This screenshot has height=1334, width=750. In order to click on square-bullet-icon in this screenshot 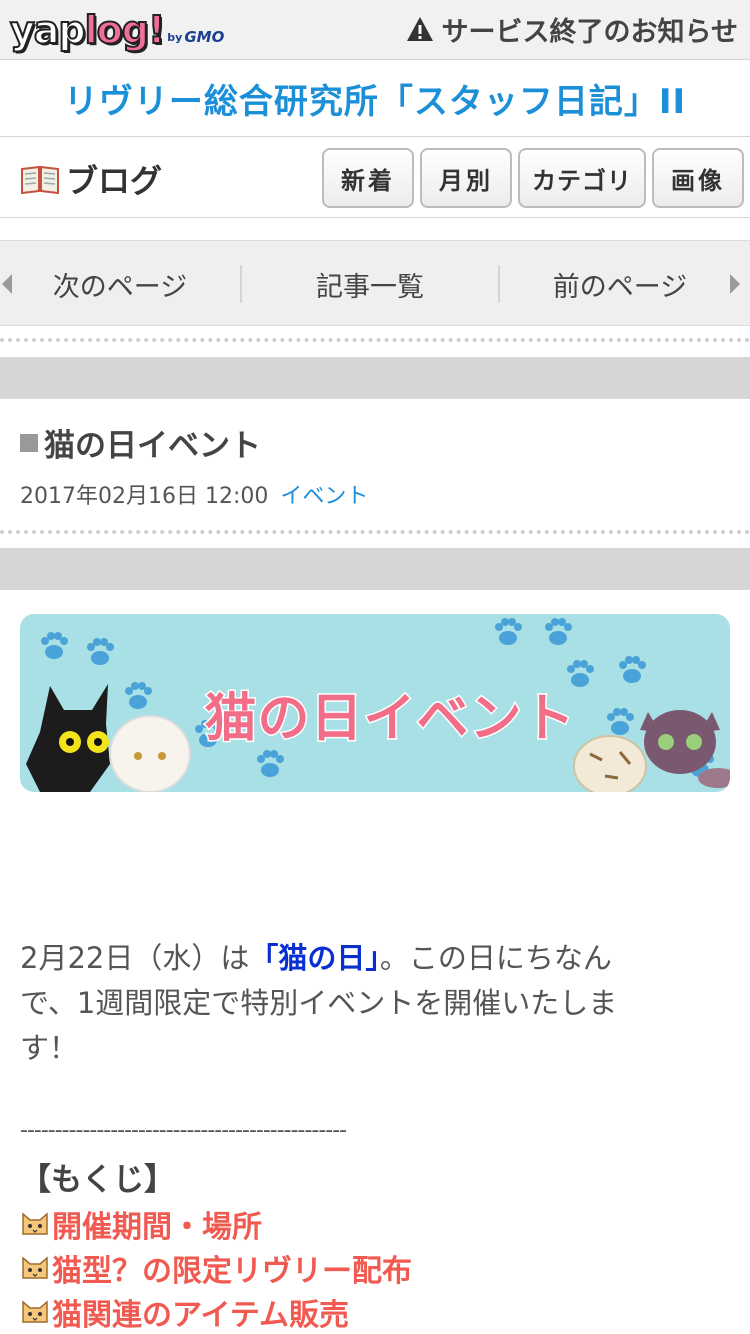, I will do `click(29, 442)`.